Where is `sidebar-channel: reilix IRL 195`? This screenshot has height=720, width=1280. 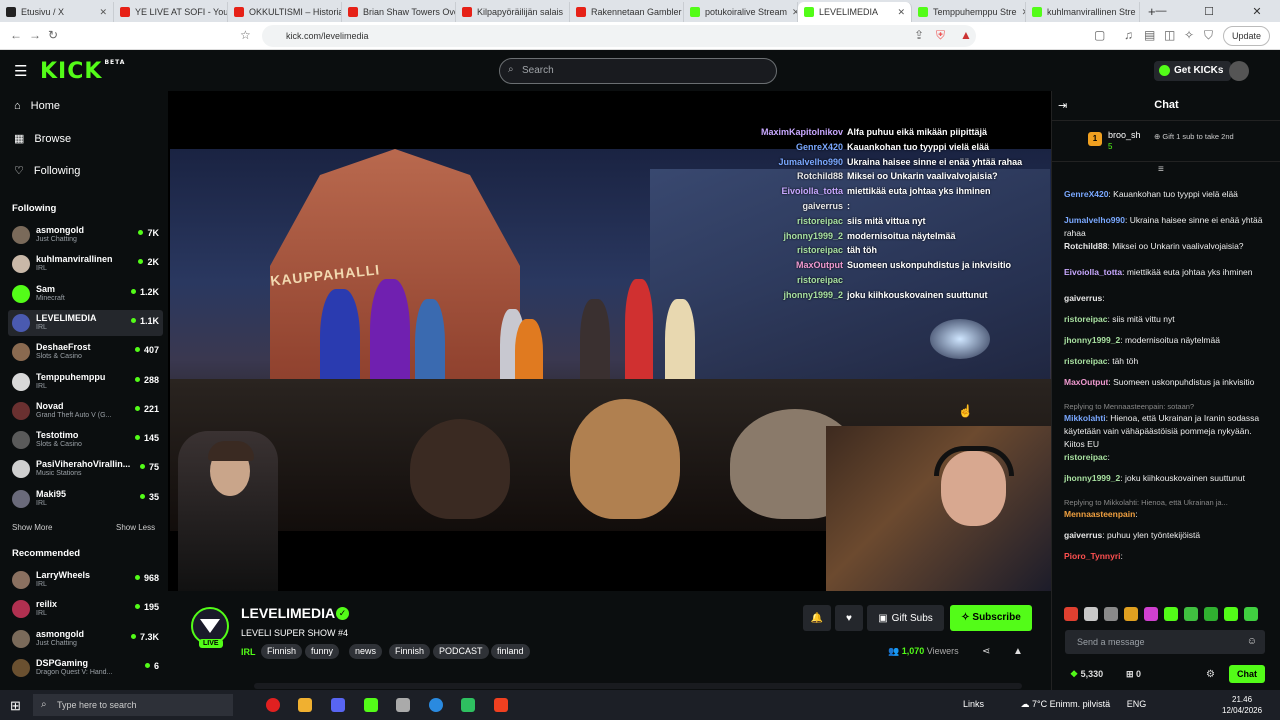
sidebar-channel: reilix IRL 195 is located at coordinates (85, 609).